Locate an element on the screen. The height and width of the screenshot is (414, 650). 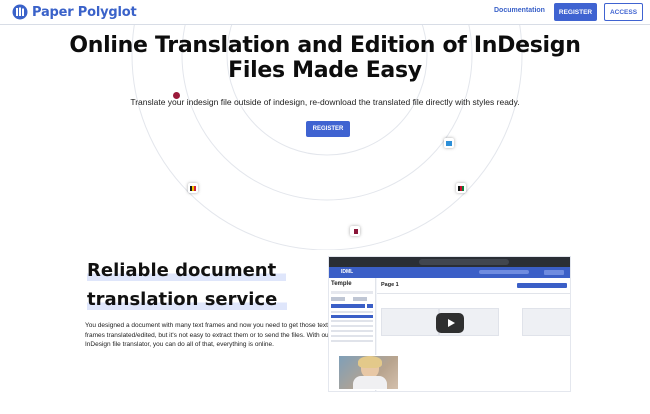
demo-video-player: IDML Temple Page 1 is located at coordinates (449, 324).